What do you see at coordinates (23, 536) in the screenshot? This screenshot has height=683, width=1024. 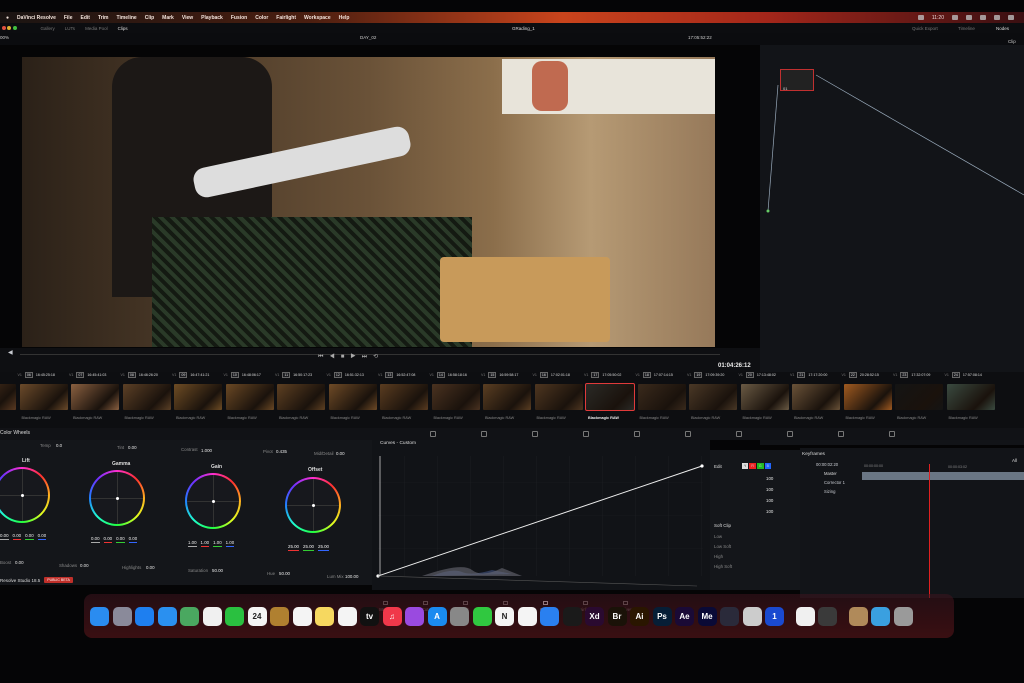 I see `lift-values: 0.00 0.00 0.00 0.00` at bounding box center [23, 536].